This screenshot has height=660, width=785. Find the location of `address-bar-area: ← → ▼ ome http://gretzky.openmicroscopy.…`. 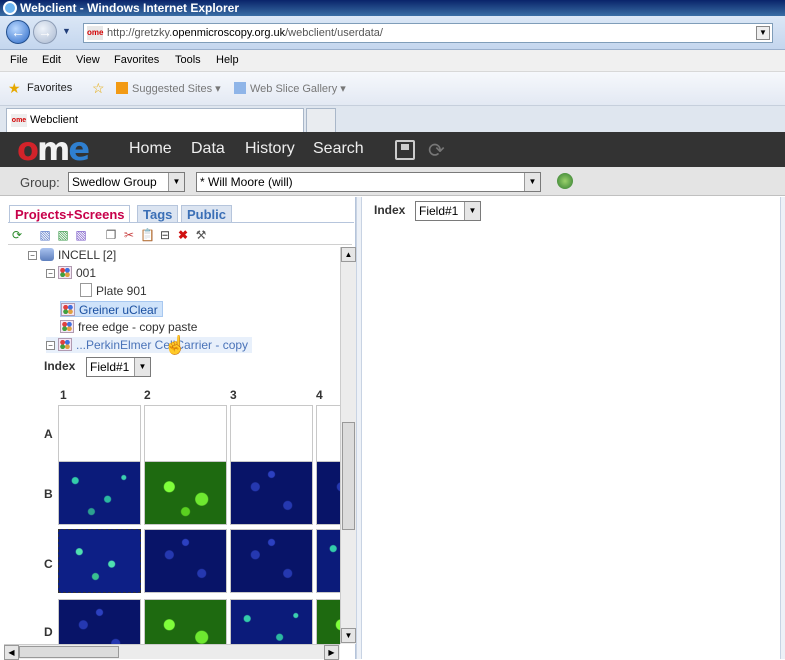

address-bar-area: ← → ▼ ome http://gretzky.openmicroscopy.… is located at coordinates (392, 33).